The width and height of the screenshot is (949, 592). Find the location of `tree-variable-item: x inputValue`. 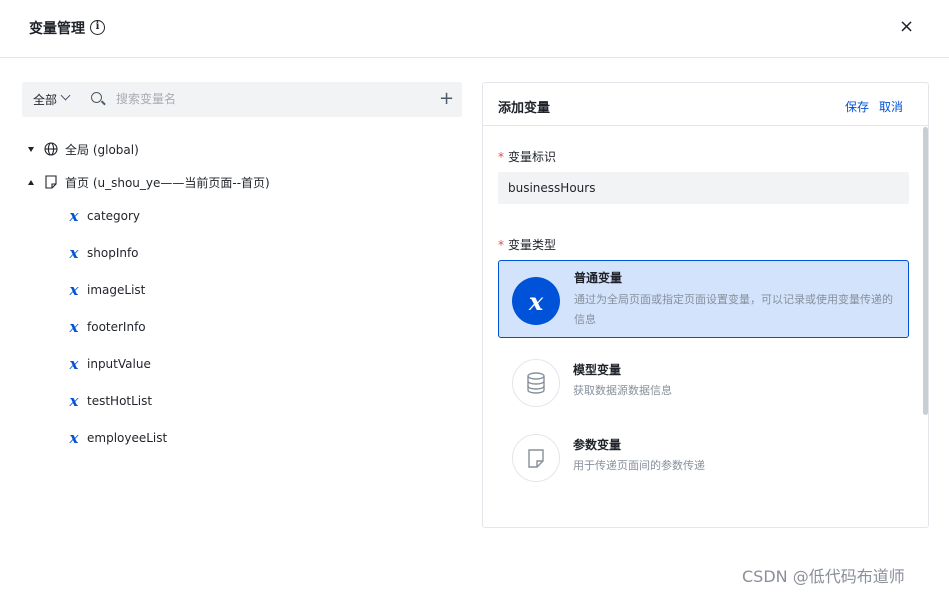

tree-variable-item: x inputValue is located at coordinates (109, 364).